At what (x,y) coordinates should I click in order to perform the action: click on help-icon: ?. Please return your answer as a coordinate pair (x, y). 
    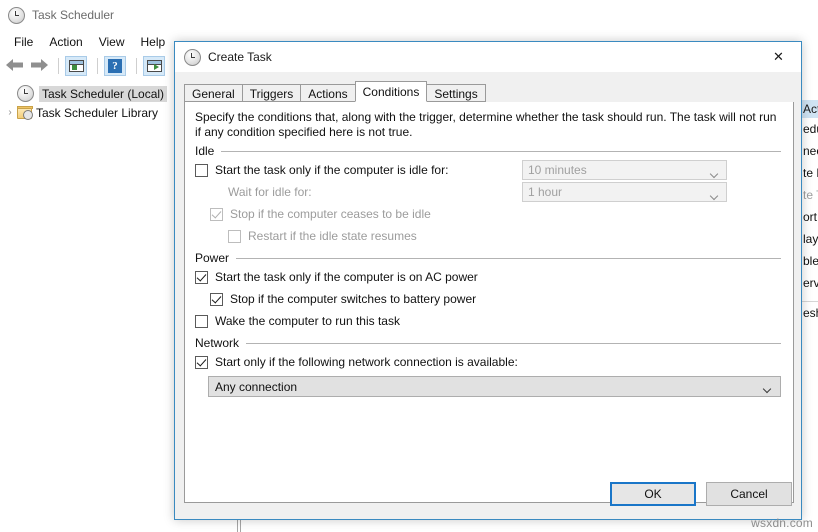
    Looking at the image, I should click on (115, 66).